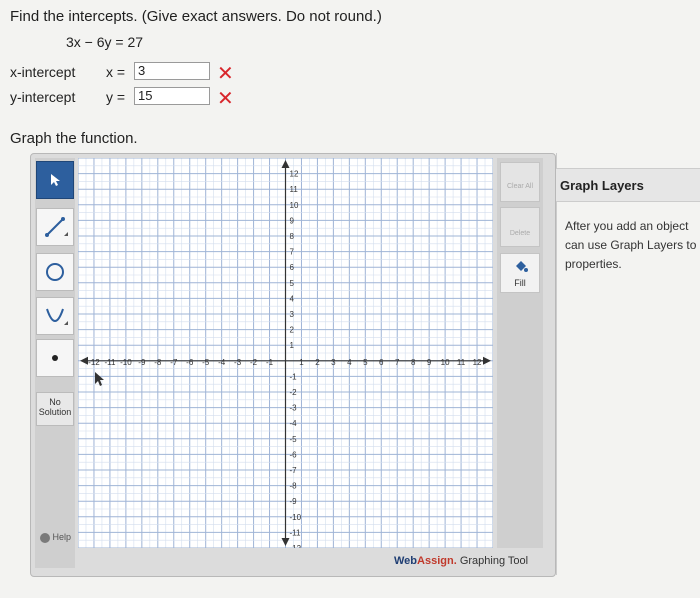  Describe the element at coordinates (349, 362) in the screenshot. I see `x-tick-label: 4` at that location.